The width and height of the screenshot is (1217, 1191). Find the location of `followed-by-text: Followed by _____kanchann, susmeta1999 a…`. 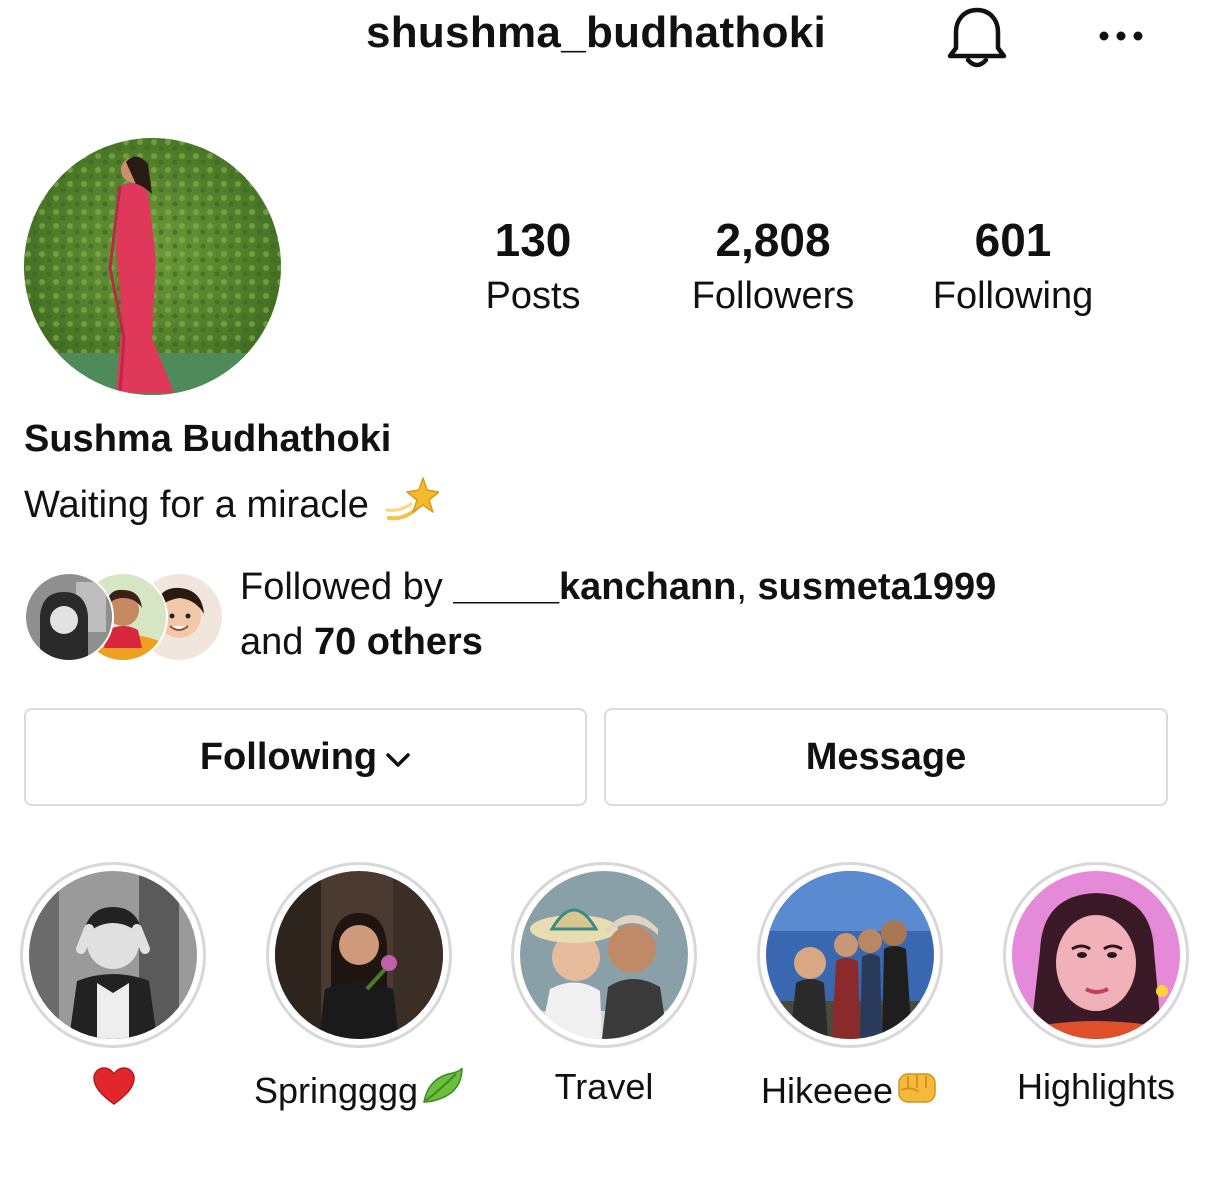

followed-by-text: Followed by _____kanchann, susmeta1999 a… is located at coordinates (710, 615).